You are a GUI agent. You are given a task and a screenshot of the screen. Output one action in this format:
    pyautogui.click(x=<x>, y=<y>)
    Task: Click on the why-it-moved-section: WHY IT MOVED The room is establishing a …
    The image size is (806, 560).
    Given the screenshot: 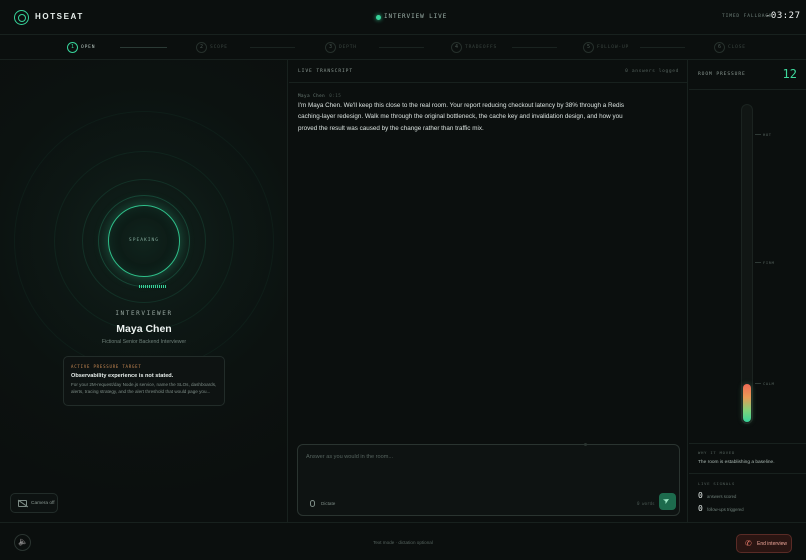 What is the action you would take?
    pyautogui.click(x=747, y=458)
    